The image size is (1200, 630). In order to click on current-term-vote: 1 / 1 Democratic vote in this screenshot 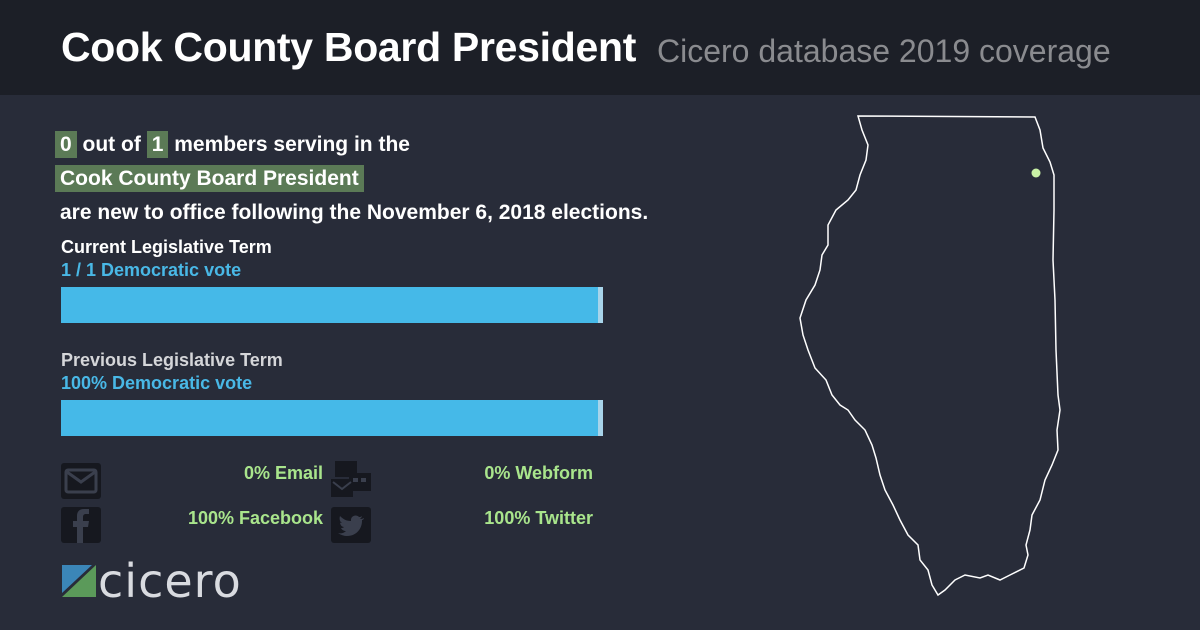, I will do `click(151, 270)`.